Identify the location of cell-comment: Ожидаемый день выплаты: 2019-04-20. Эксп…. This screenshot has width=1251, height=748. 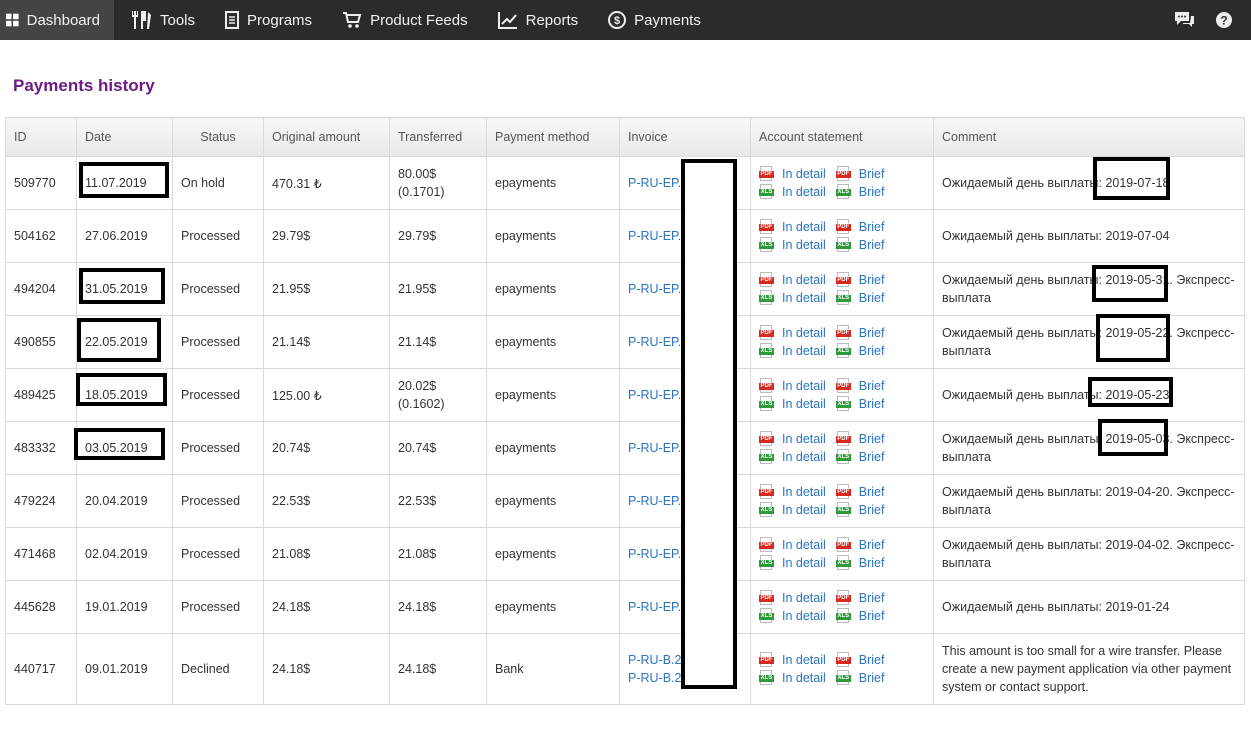
(1089, 501).